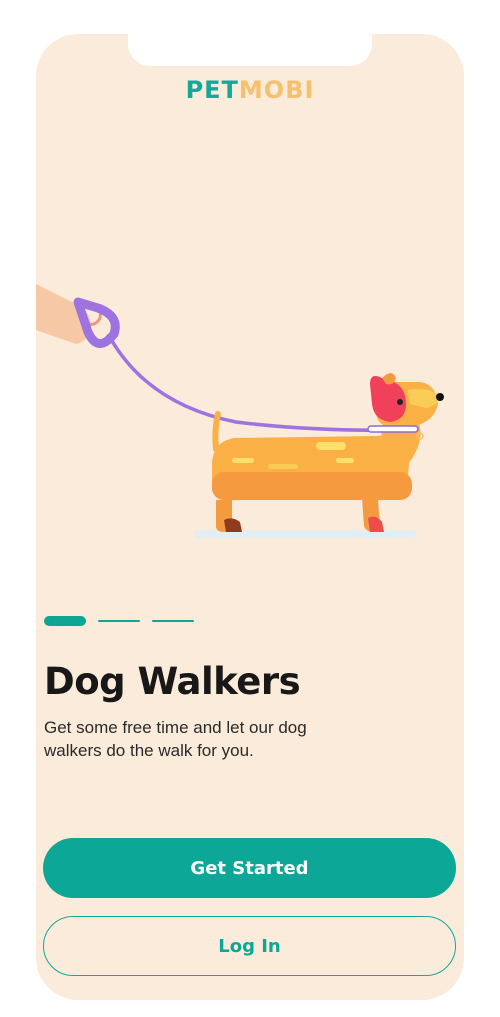  What do you see at coordinates (216, 431) in the screenshot?
I see `dog-tail` at bounding box center [216, 431].